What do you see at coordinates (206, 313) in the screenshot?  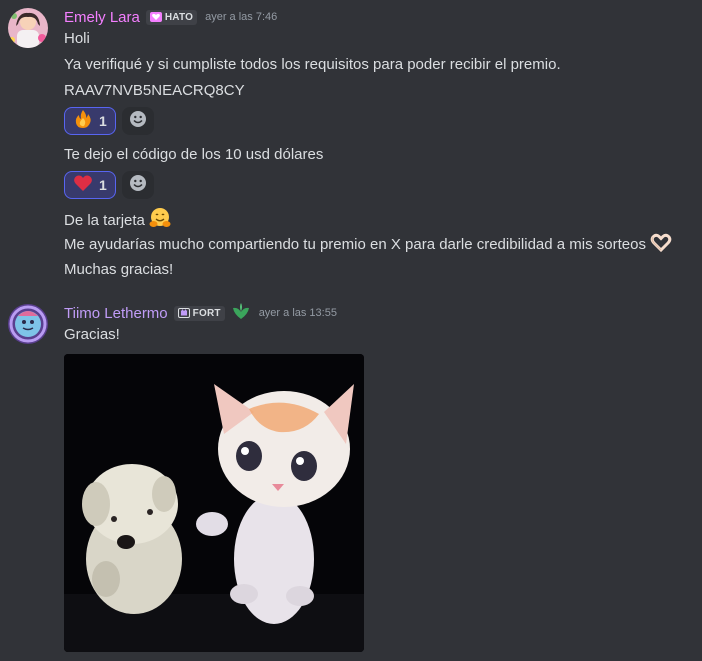 I see `server-tag-label: FORT` at bounding box center [206, 313].